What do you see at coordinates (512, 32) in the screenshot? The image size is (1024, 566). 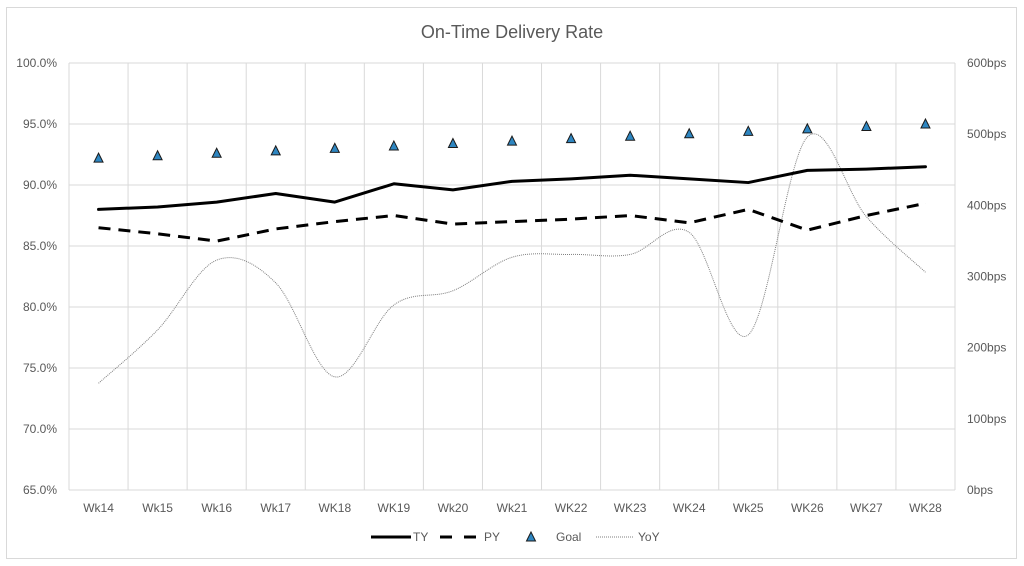 I see `chart-title: On-Time Delivery Rate` at bounding box center [512, 32].